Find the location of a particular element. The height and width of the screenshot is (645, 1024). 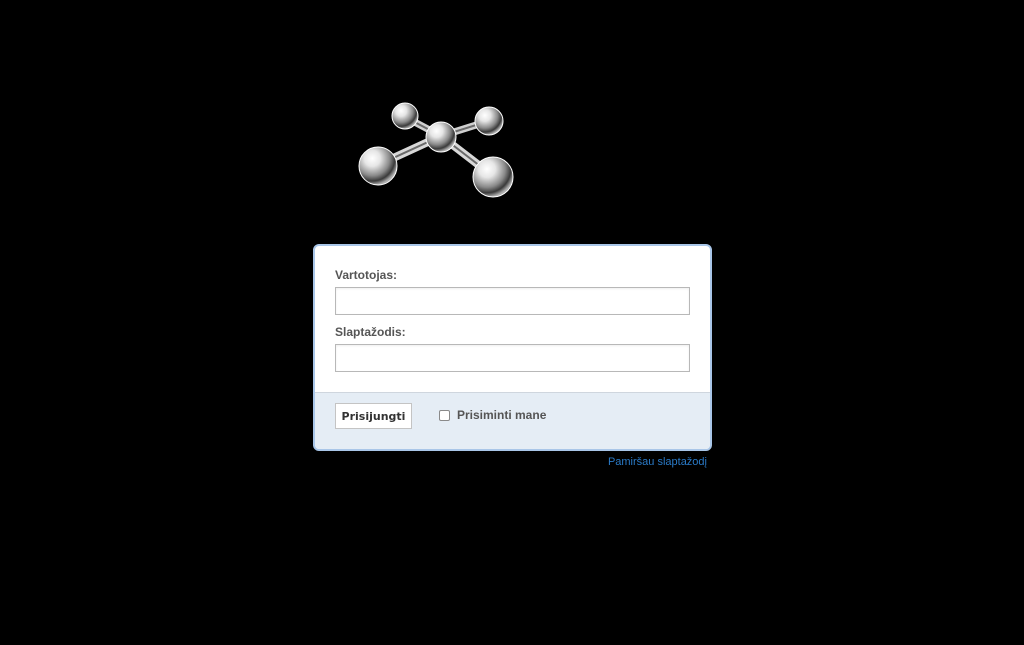

login-form-footer: Prisijungti Prisiminti mane is located at coordinates (512, 421).